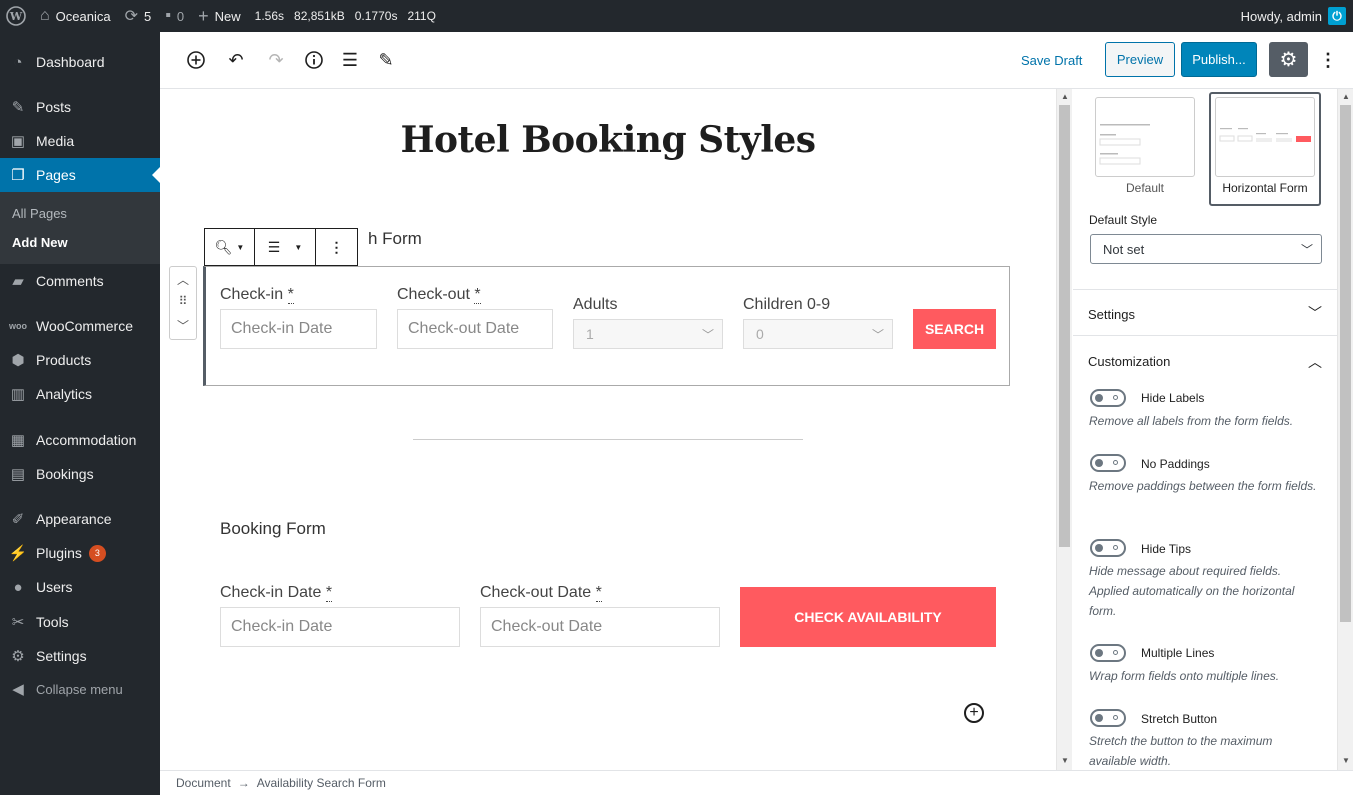 The width and height of the screenshot is (1353, 795). What do you see at coordinates (1145, 137) in the screenshot?
I see `style-preview-default` at bounding box center [1145, 137].